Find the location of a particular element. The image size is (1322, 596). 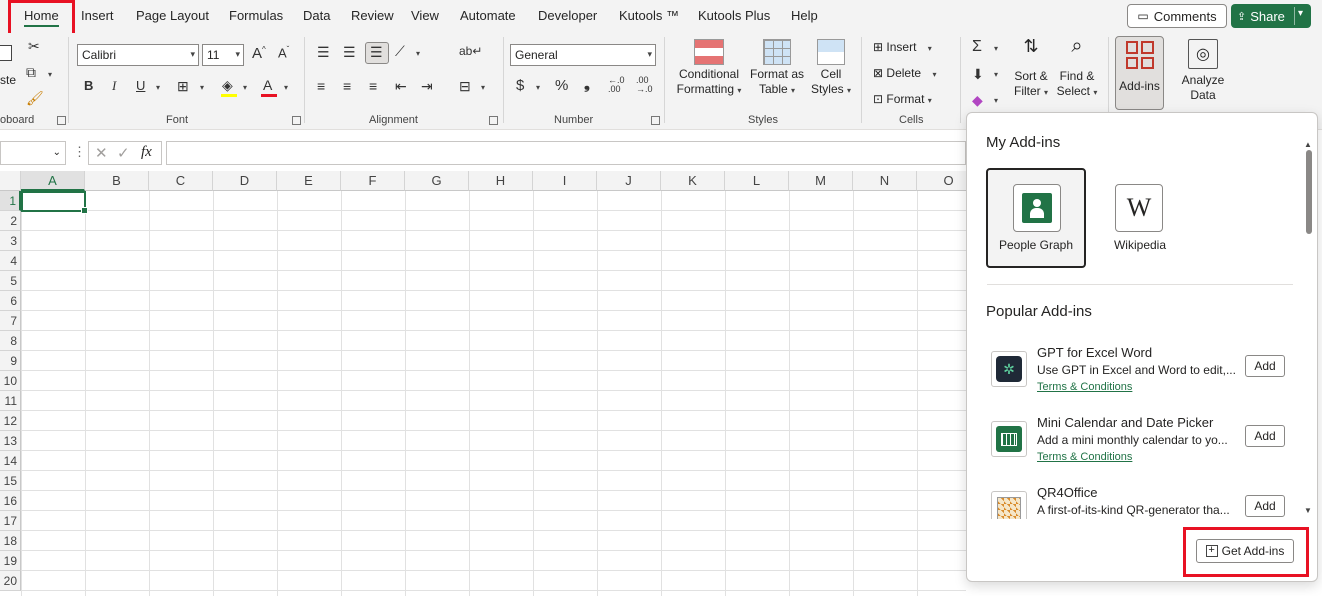

bold-button: B is located at coordinates (88, 85).